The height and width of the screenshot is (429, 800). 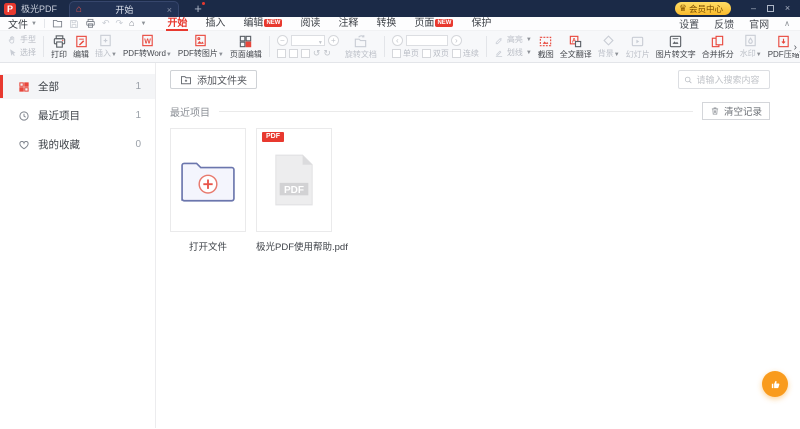 I want to click on edit-document-icon, so click(x=81, y=41).